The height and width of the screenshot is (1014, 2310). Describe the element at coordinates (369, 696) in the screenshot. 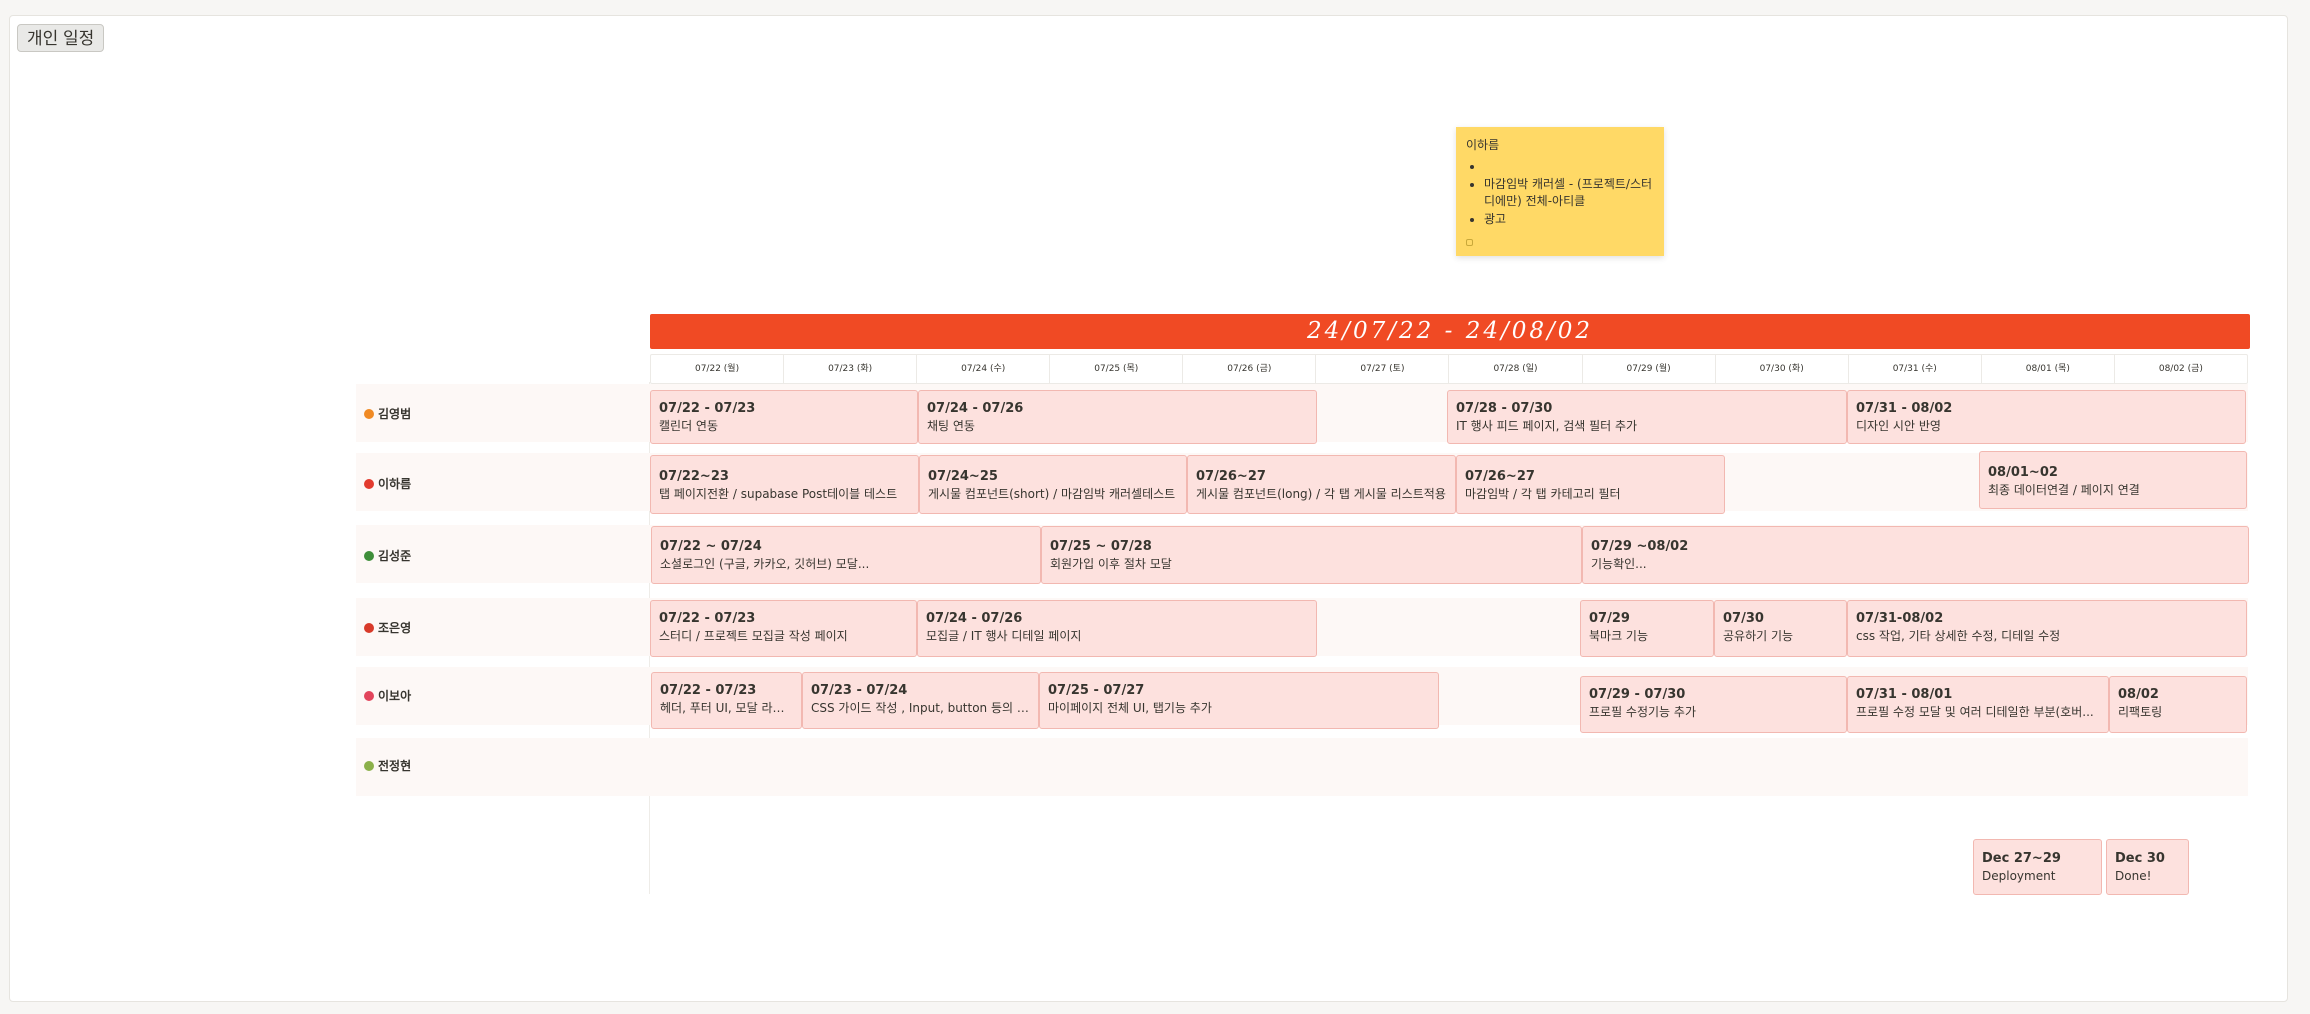

I see `watermelon-icon` at that location.